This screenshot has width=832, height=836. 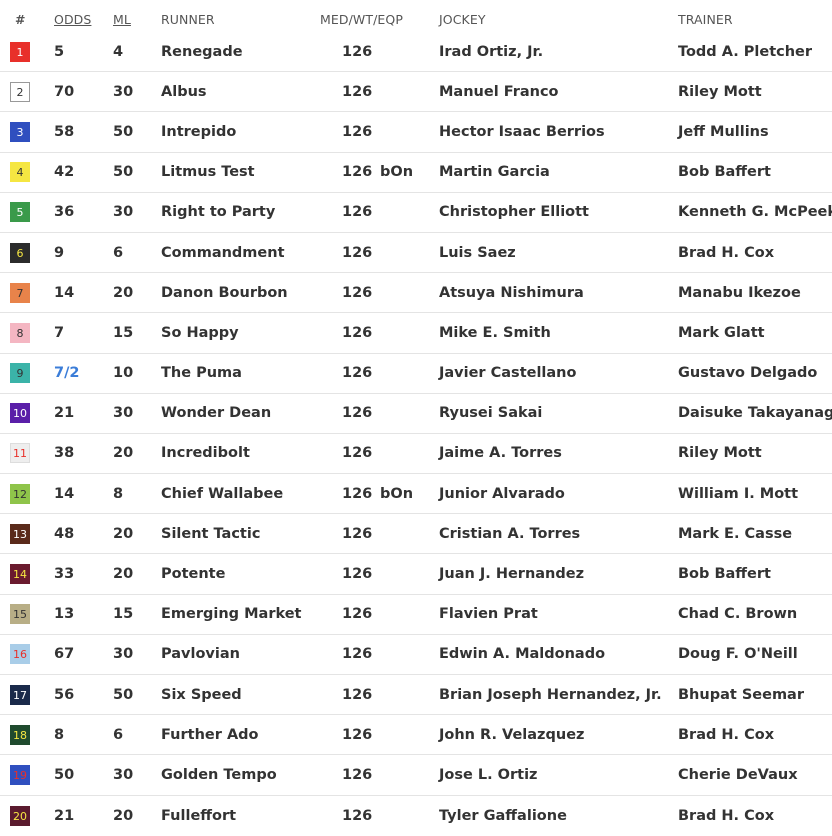 What do you see at coordinates (511, 735) in the screenshot?
I see `jockey-name-link: John R. Velazquez` at bounding box center [511, 735].